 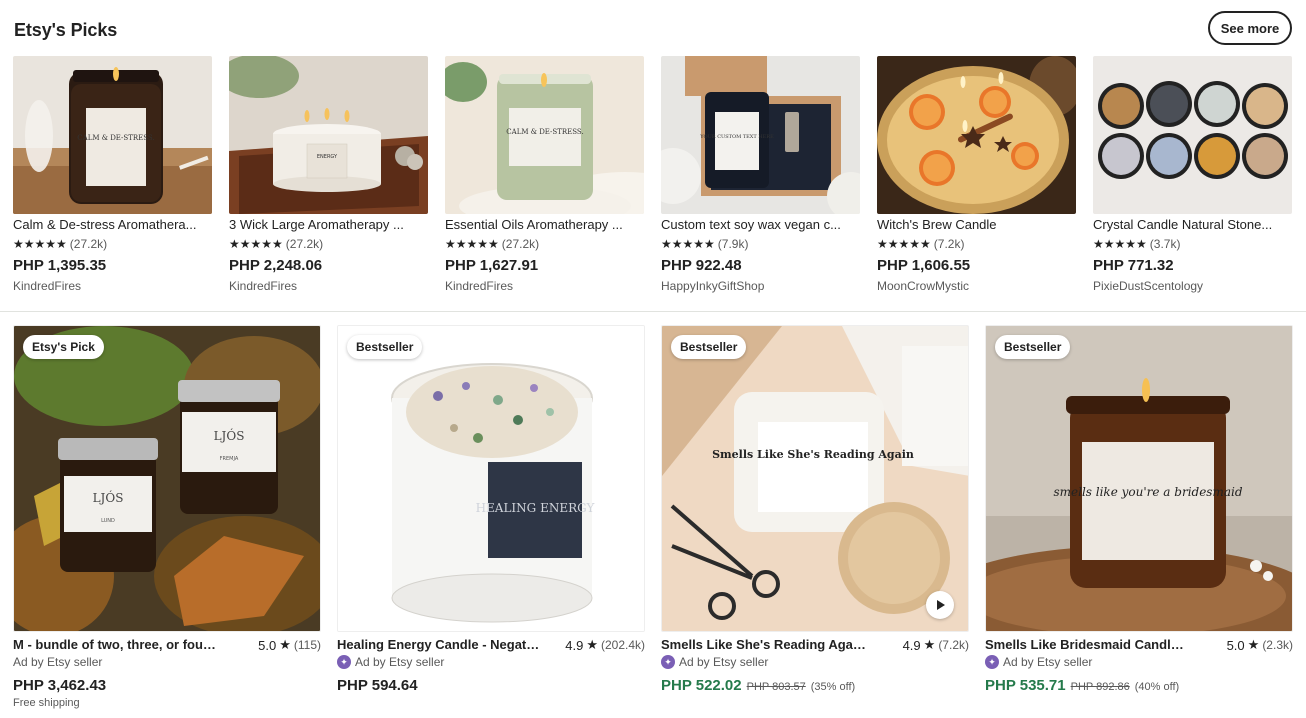 What do you see at coordinates (46, 703) in the screenshot?
I see `shipping-info: Free shipping` at bounding box center [46, 703].